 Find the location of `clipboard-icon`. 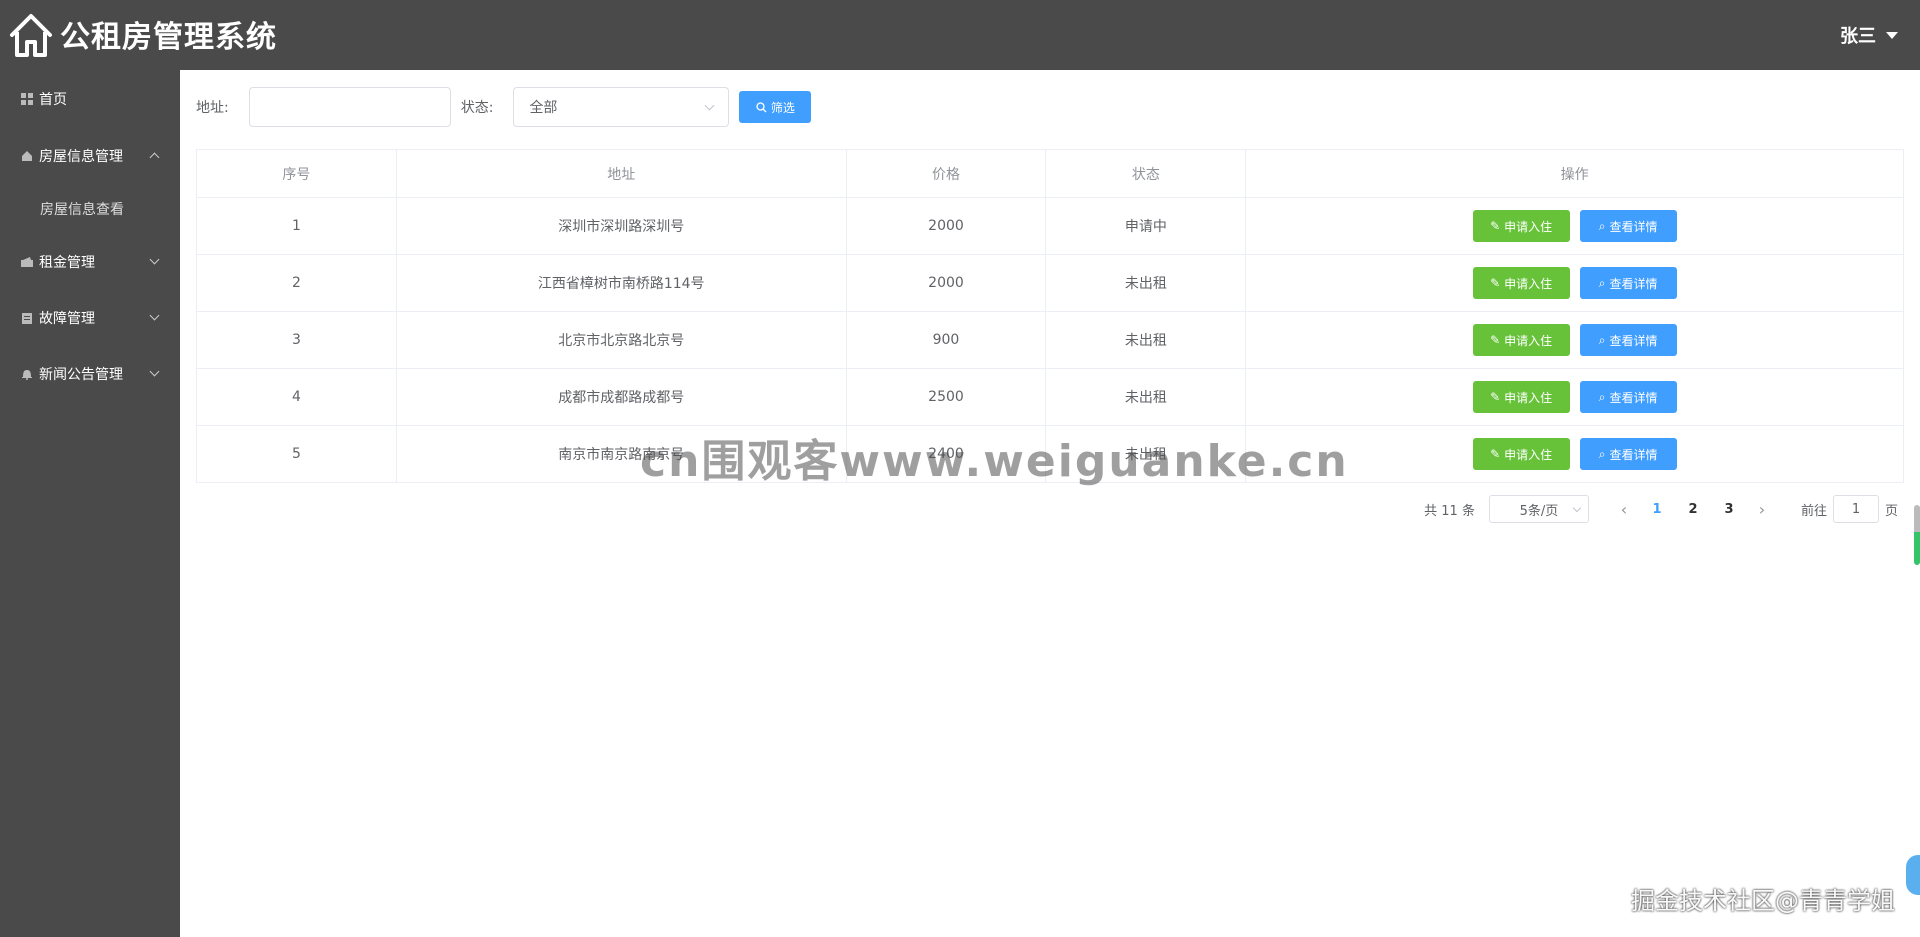

clipboard-icon is located at coordinates (27, 318).